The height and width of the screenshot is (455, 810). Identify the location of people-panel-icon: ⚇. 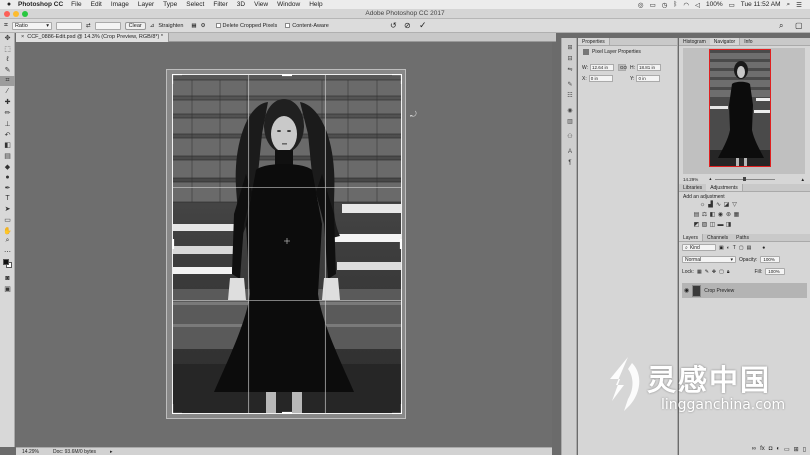
(570, 136).